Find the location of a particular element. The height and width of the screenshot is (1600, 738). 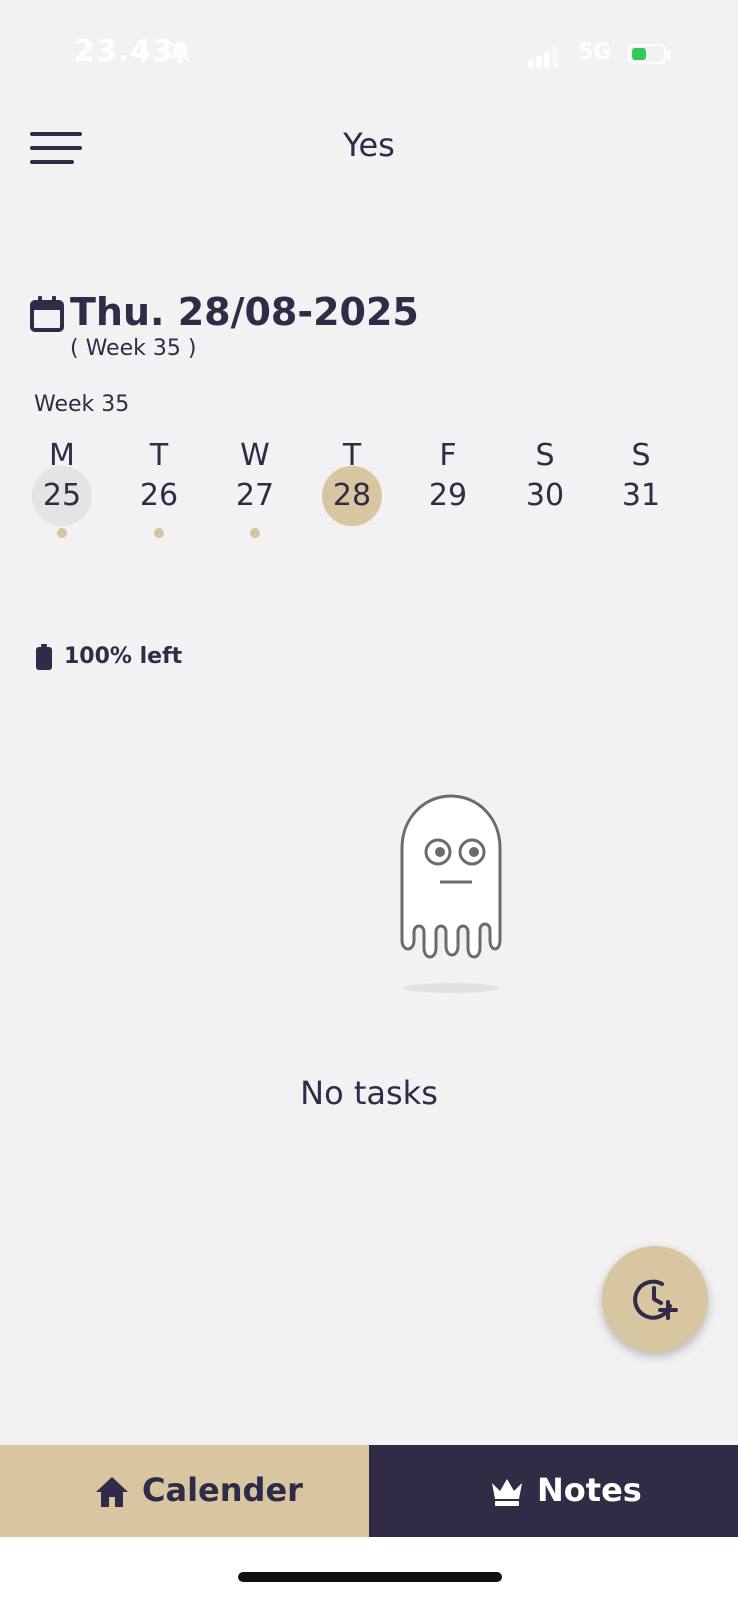

home-indicator-area is located at coordinates (369, 1568).